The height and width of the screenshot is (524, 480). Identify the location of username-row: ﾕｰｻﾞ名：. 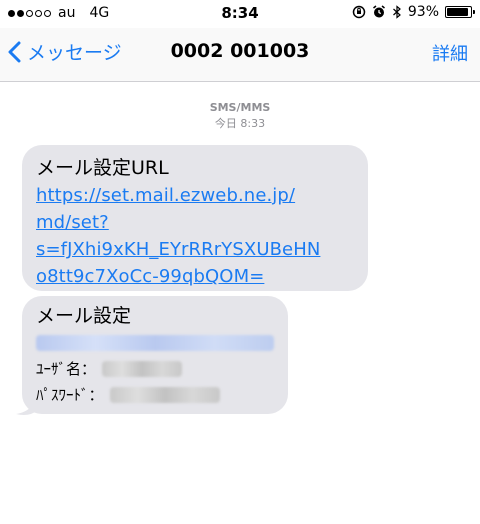
(155, 369).